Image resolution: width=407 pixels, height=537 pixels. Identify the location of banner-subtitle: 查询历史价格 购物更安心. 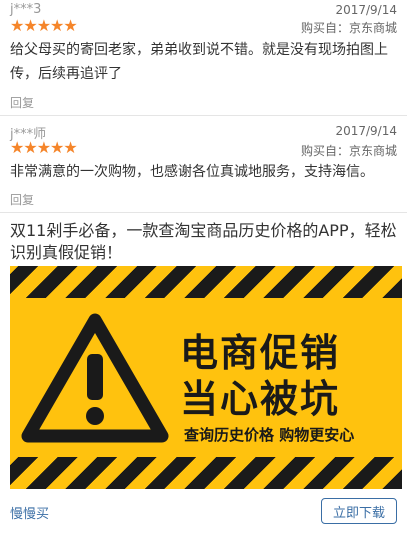
(269, 435).